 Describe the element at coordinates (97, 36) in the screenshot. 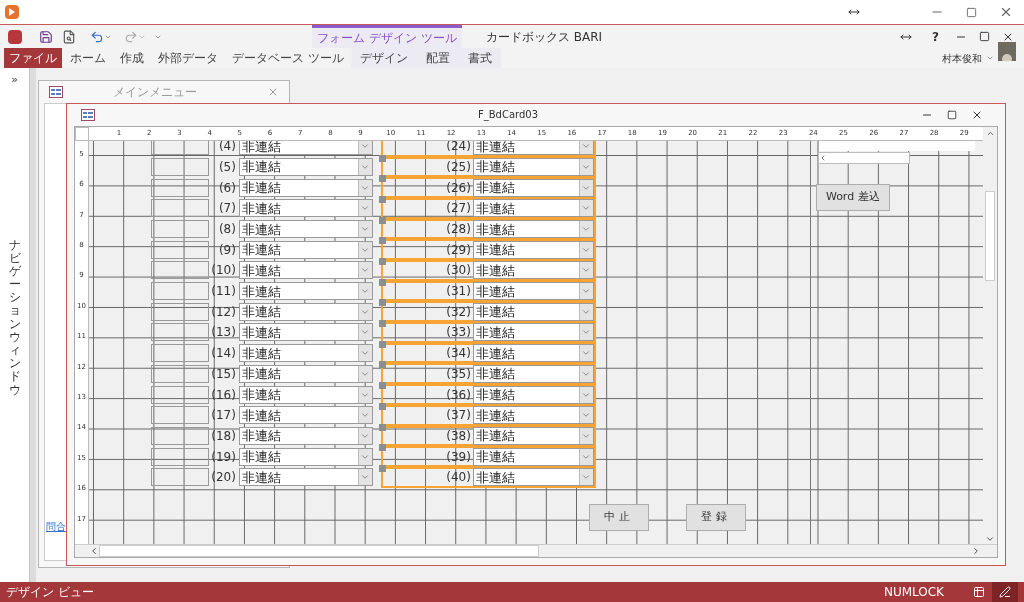

I see `undo-icon` at that location.